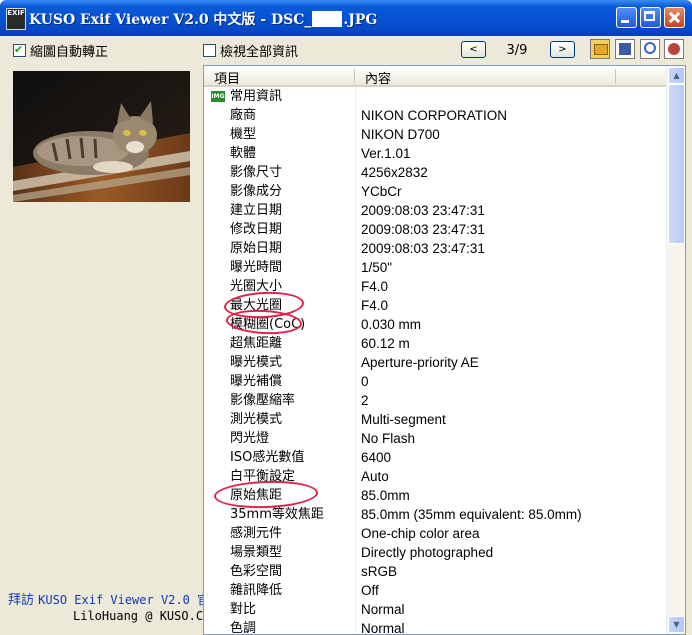  What do you see at coordinates (256, 381) in the screenshot?
I see `exif-field-name: 曝光補償` at bounding box center [256, 381].